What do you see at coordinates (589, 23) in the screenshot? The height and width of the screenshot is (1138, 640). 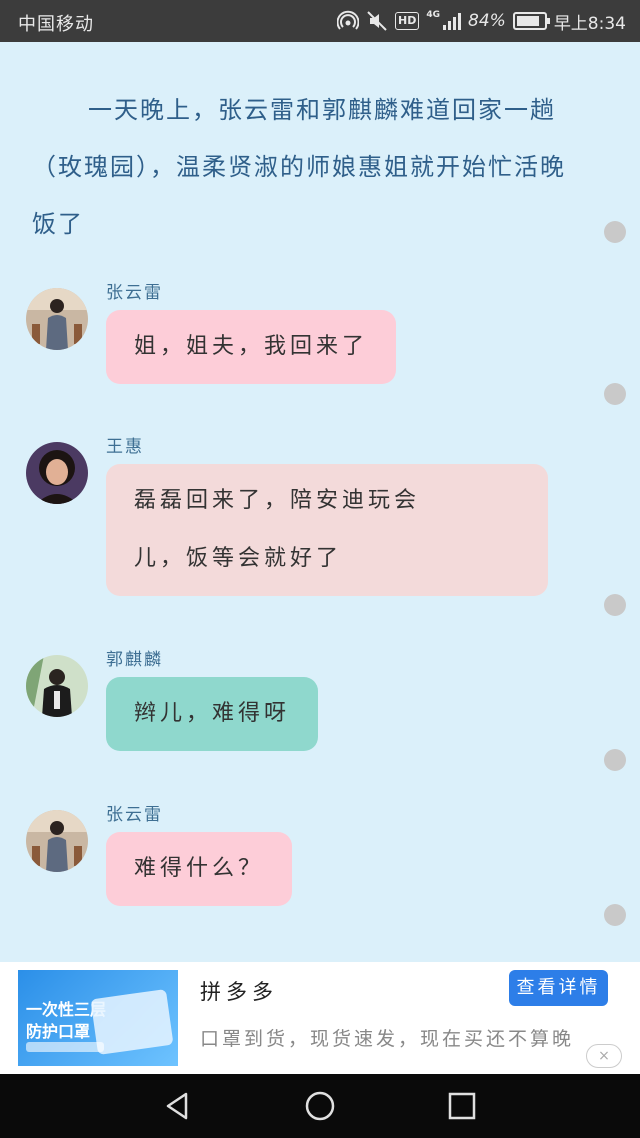 I see `clock: 早上8:34` at bounding box center [589, 23].